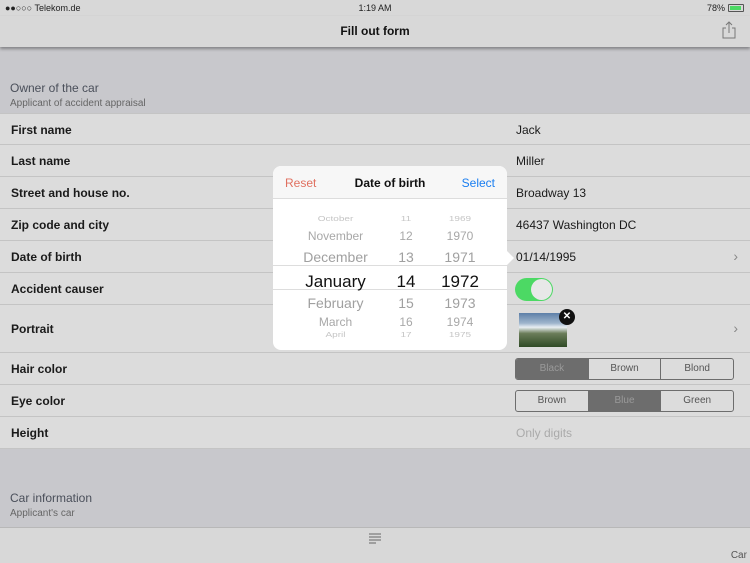 This screenshot has height=563, width=750. Describe the element at coordinates (460, 322) in the screenshot. I see `wheel-item: 1974` at that location.